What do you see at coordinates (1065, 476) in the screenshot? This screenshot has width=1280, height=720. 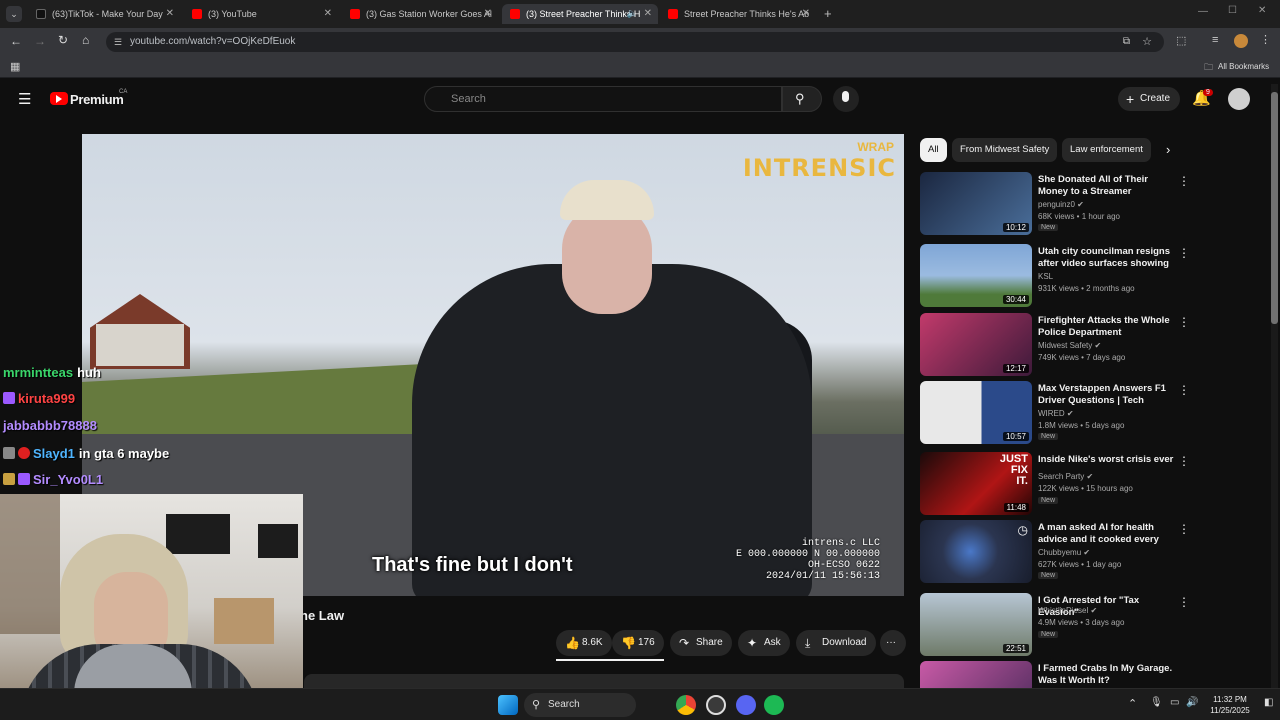 I see `channel-name: Search Party ✔` at bounding box center [1065, 476].